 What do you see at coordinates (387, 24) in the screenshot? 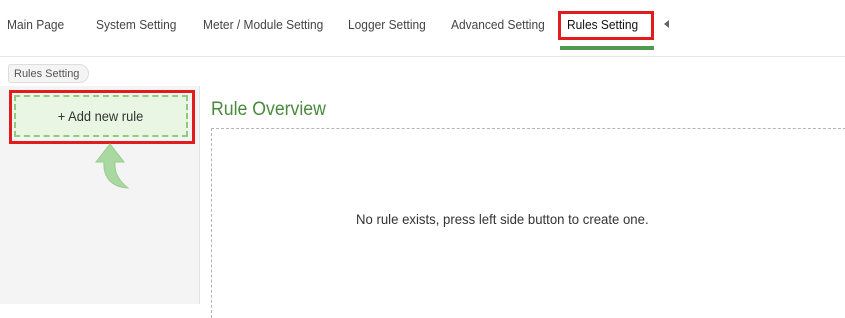
I see `tab-logger-setting: Logger Setting` at bounding box center [387, 24].